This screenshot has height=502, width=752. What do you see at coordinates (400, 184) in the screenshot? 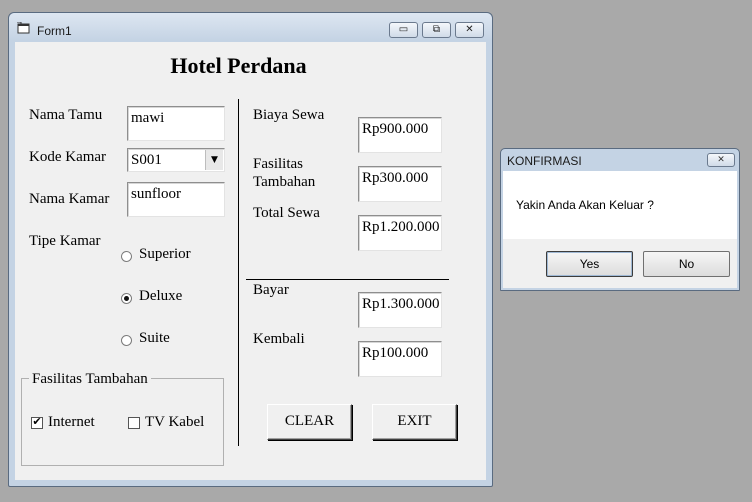
I see `fasilitas-tambahan-input: Rp300.000` at bounding box center [400, 184].